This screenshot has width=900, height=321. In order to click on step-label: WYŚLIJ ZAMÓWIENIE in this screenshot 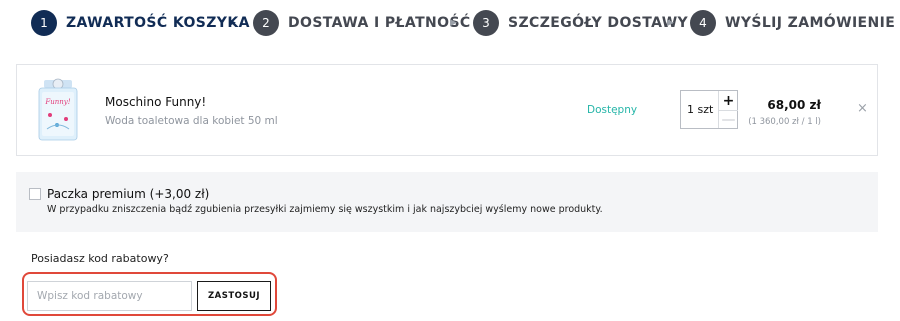, I will do `click(810, 23)`.